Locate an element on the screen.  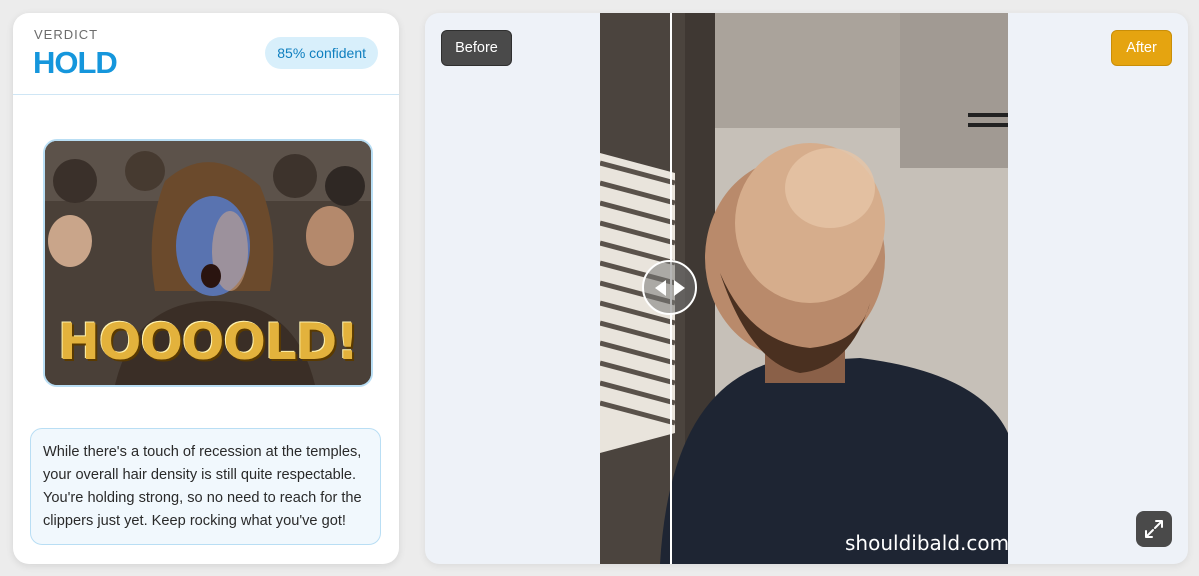
left-right-arrows-icon is located at coordinates (670, 288).